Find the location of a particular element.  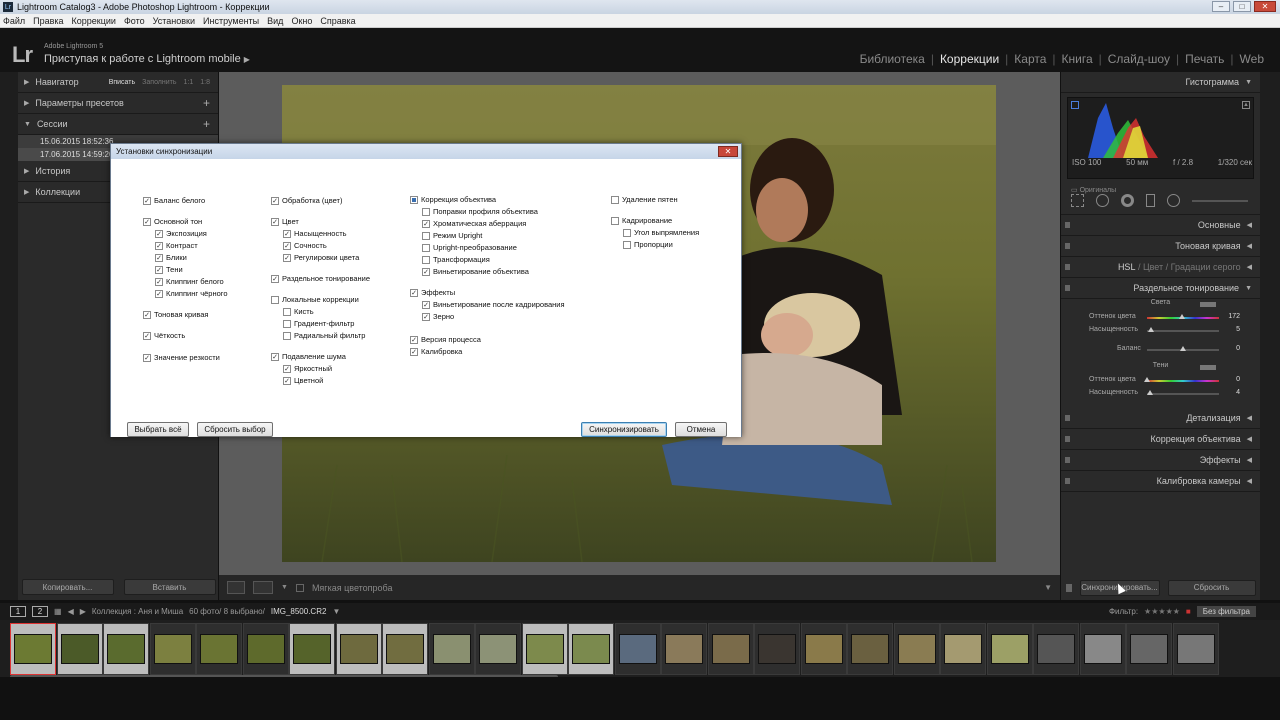

zoom-1-8: 1:8 is located at coordinates (205, 82).